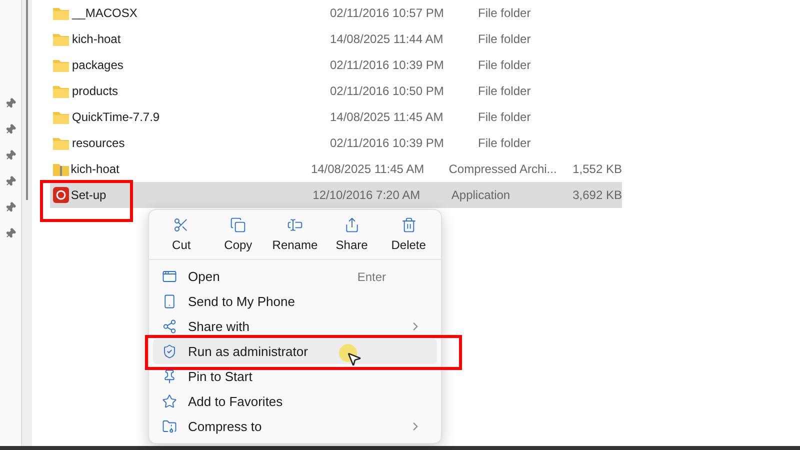 The image size is (800, 450). Describe the element at coordinates (354, 359) in the screenshot. I see `mouse-pointer-icon` at that location.